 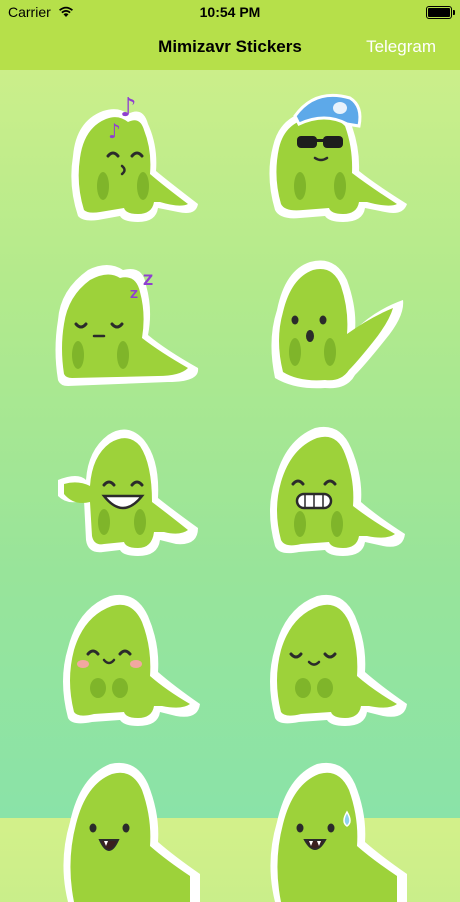 What do you see at coordinates (335, 822) in the screenshot?
I see `sticker-nervous-sweat` at bounding box center [335, 822].